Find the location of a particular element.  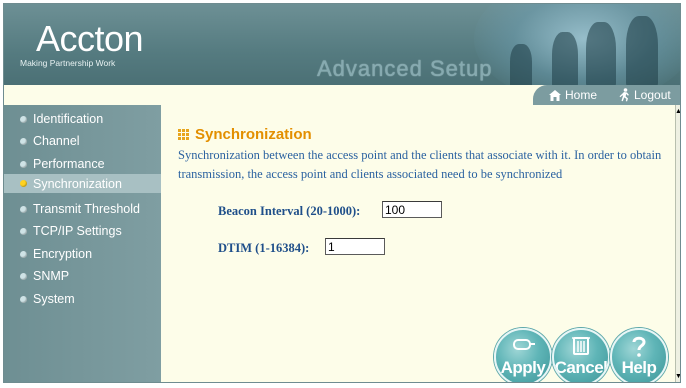

sidebar-item-label: Performance is located at coordinates (69, 164).